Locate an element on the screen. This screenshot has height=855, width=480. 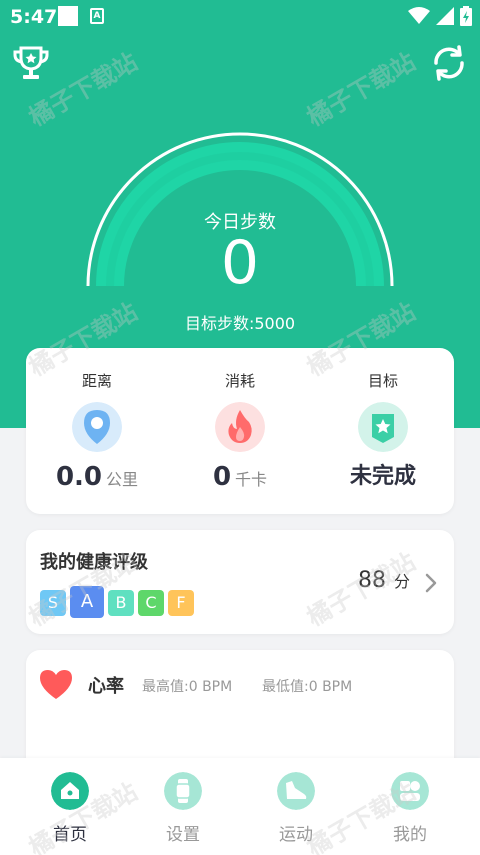
health-title: 我的健康评级 is located at coordinates (94, 562).